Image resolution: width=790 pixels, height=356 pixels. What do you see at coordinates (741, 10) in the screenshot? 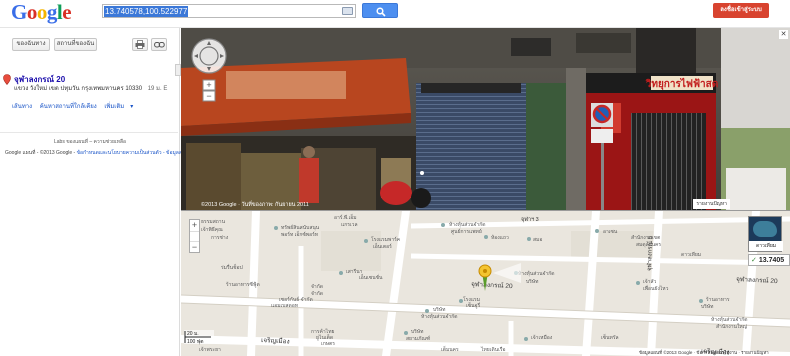
I see `signin-button: ลงชื่อเข้าสู่ระบบ` at bounding box center [741, 10].